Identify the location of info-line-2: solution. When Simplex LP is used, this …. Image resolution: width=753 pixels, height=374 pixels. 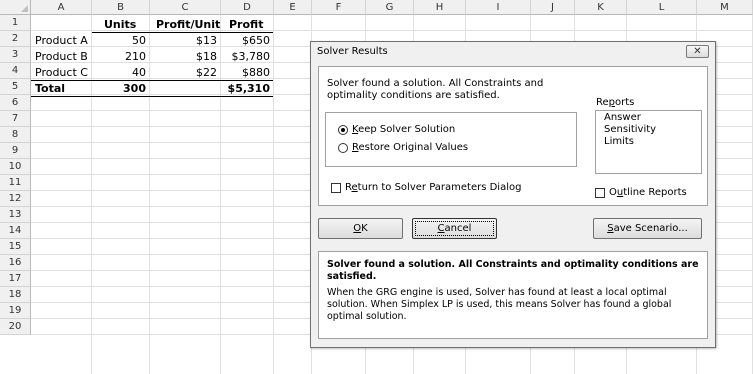
(499, 304).